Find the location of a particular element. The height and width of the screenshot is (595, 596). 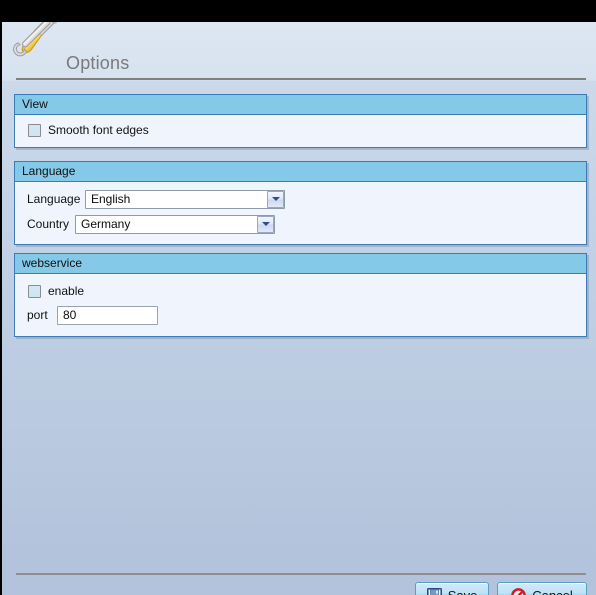

floppy-disk-save-icon is located at coordinates (434, 591).